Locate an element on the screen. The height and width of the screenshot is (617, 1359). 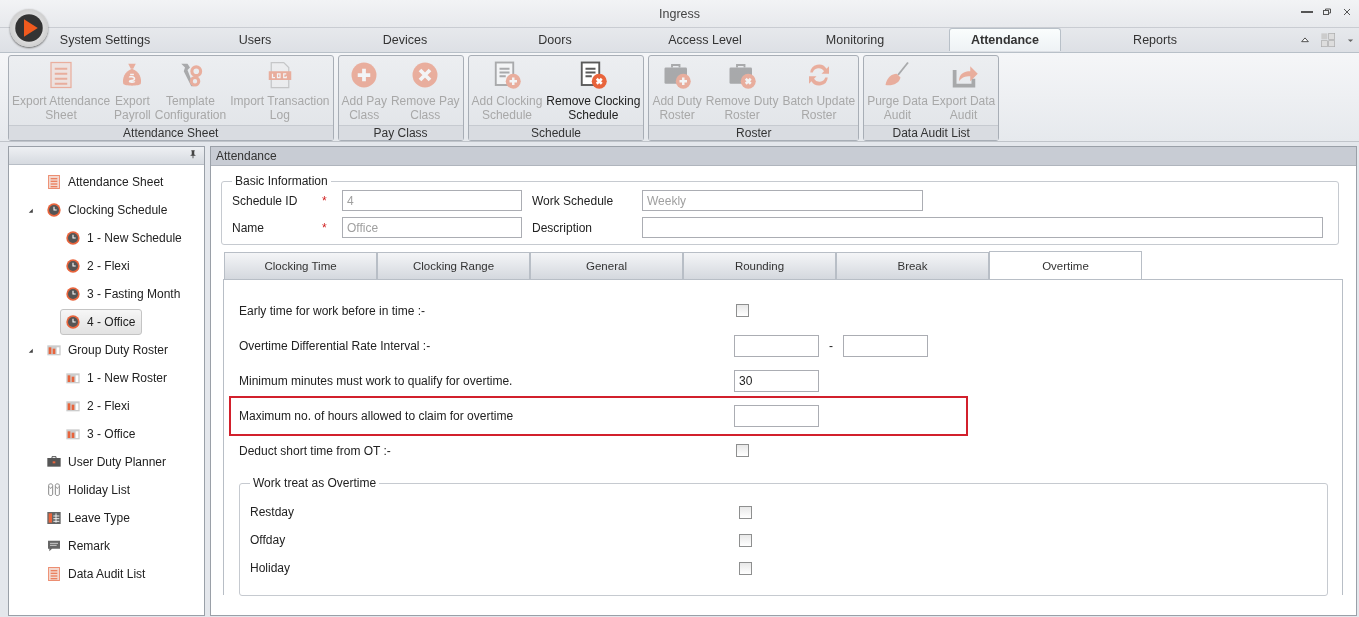
setting-label: Early time for work before in time :- is located at coordinates (333, 310).